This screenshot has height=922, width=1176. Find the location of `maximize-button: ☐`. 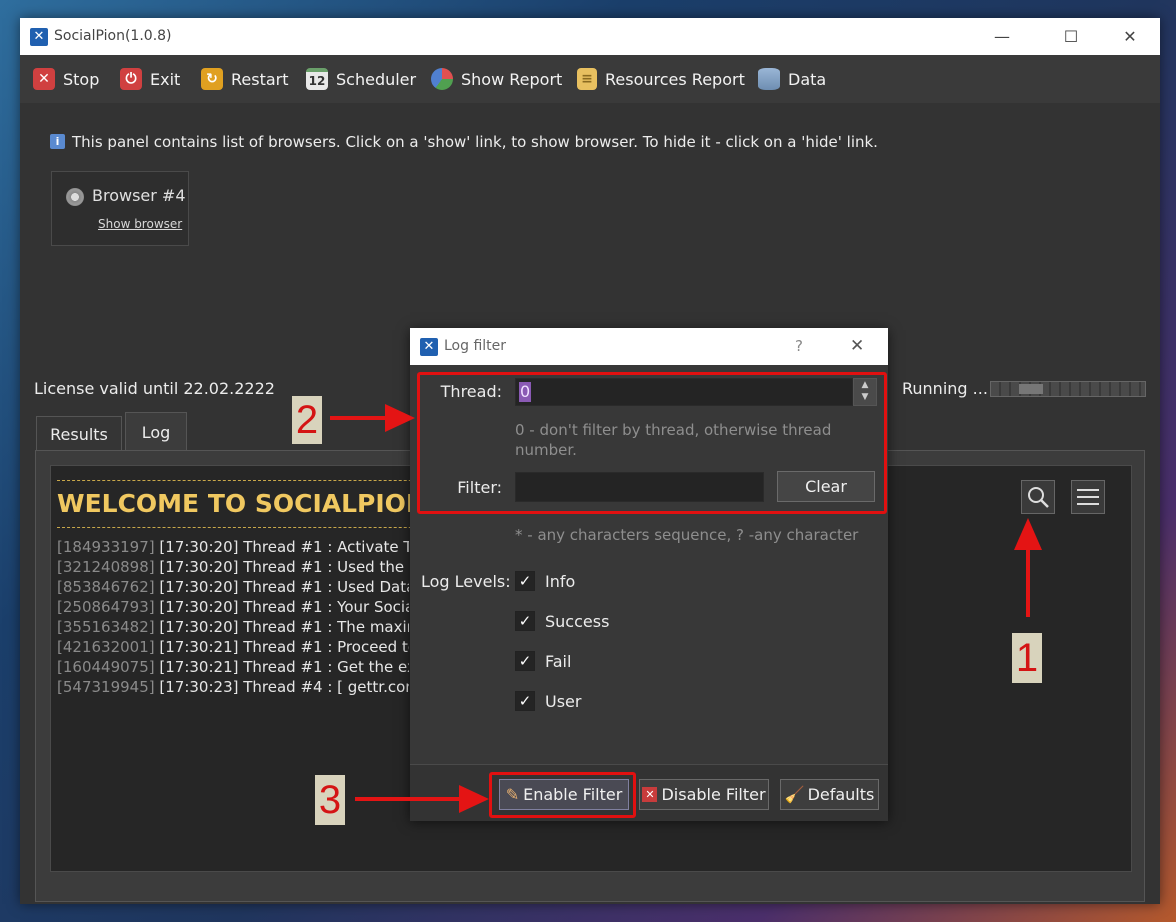

maximize-button: ☐ is located at coordinates (1071, 36).